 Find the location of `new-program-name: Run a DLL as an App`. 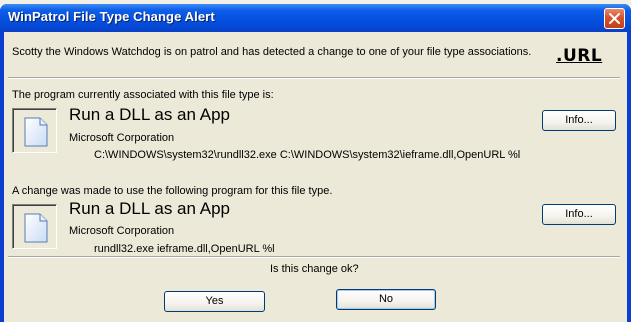

new-program-name: Run a DLL as an App is located at coordinates (149, 208).